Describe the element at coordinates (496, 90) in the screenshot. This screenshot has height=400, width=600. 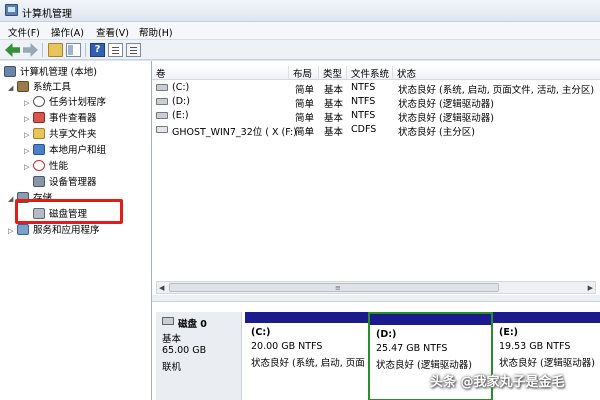
I see `volume-status: 状态良好 (系统, 启动, 页面文件, 活动, 主分区)` at that location.